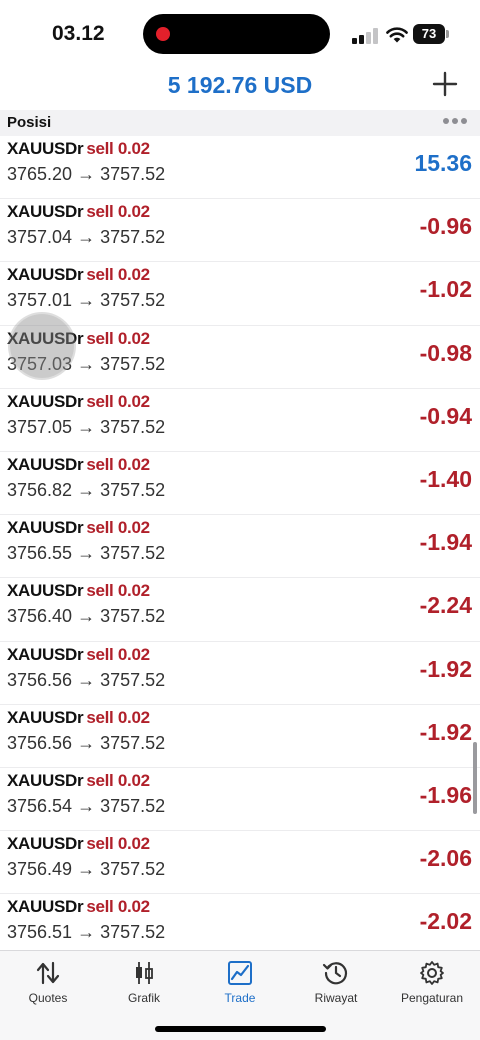 The image size is (480, 1040). I want to click on account-balance: 5 192.76 USD, so click(240, 85).